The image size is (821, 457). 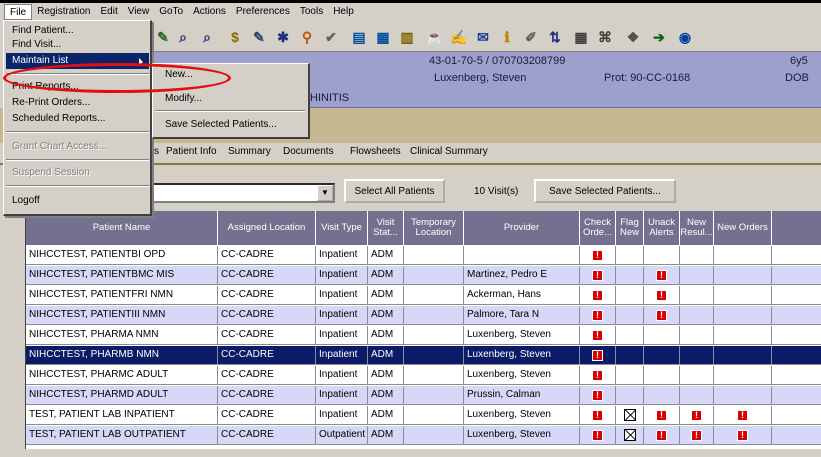 I want to click on star-icon: ✱, so click(x=283, y=37).